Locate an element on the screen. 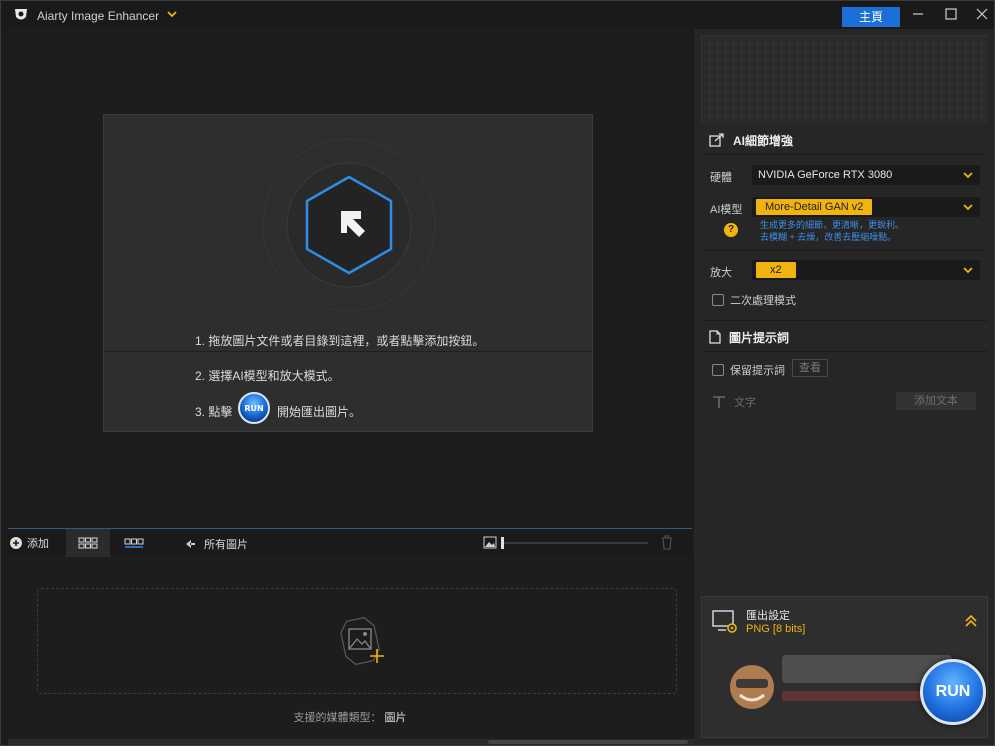 The image size is (1000, 753). run-mini-icon: RUN is located at coordinates (254, 408).